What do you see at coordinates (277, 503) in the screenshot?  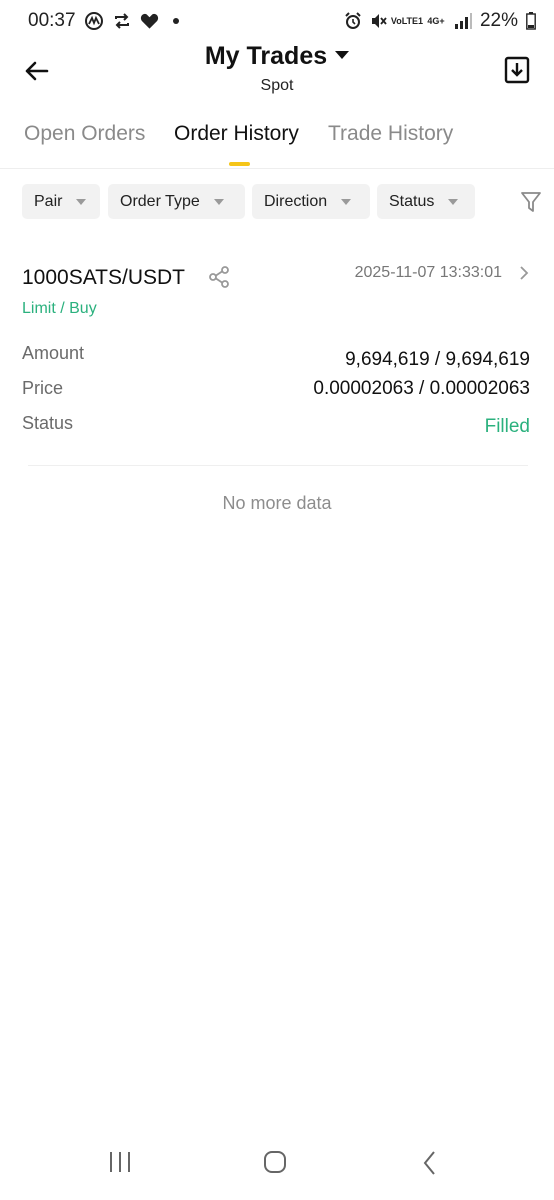 I see `no-more-data-text: No more data` at bounding box center [277, 503].